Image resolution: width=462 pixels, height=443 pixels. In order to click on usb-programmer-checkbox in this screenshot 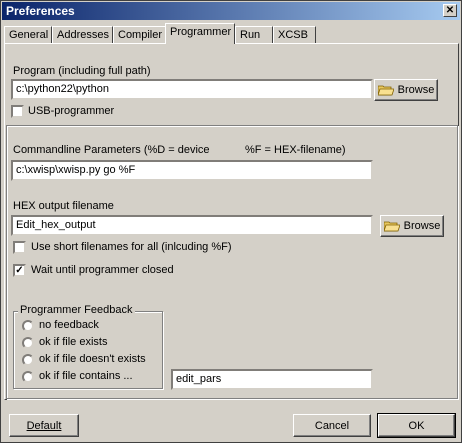, I will do `click(17, 111)`.